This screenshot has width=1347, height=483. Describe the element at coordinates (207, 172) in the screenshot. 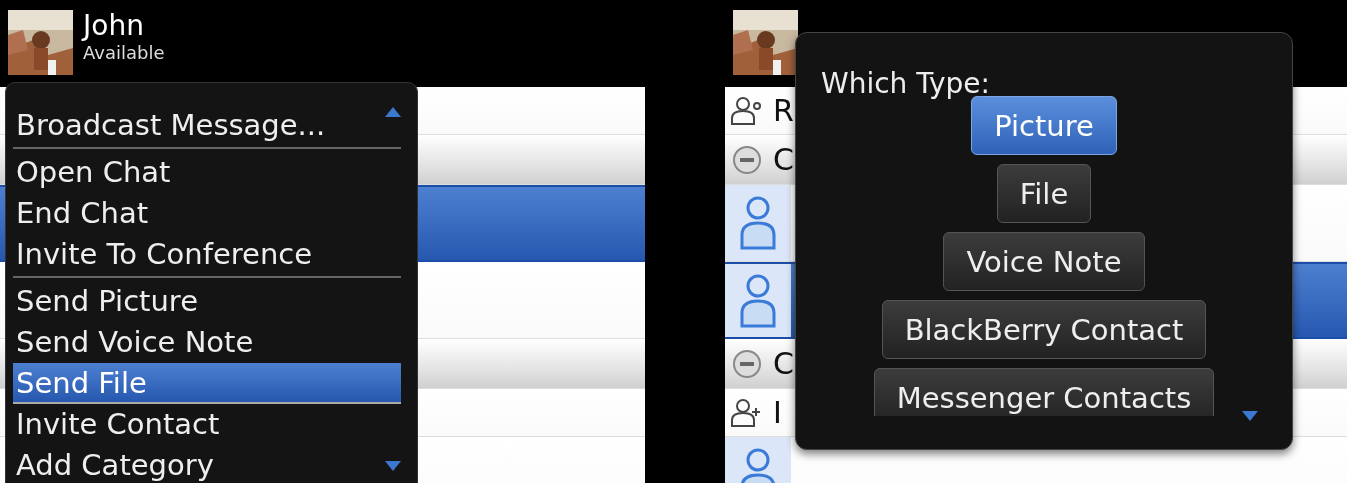

I see `menu-item: Open Chat` at that location.